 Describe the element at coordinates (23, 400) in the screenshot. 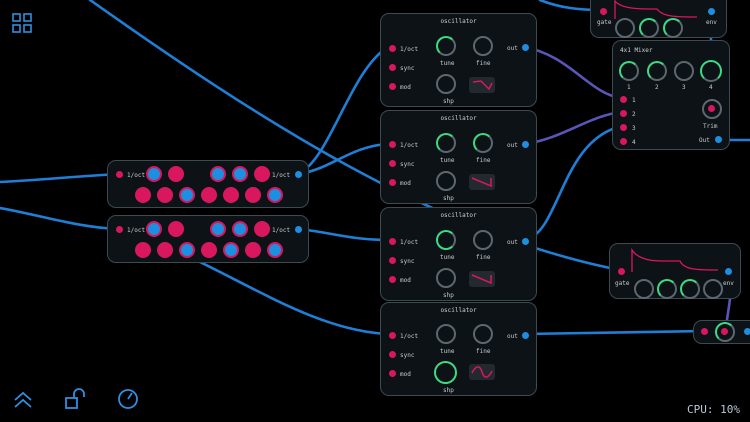

I see `chevron-double-up-icon` at that location.